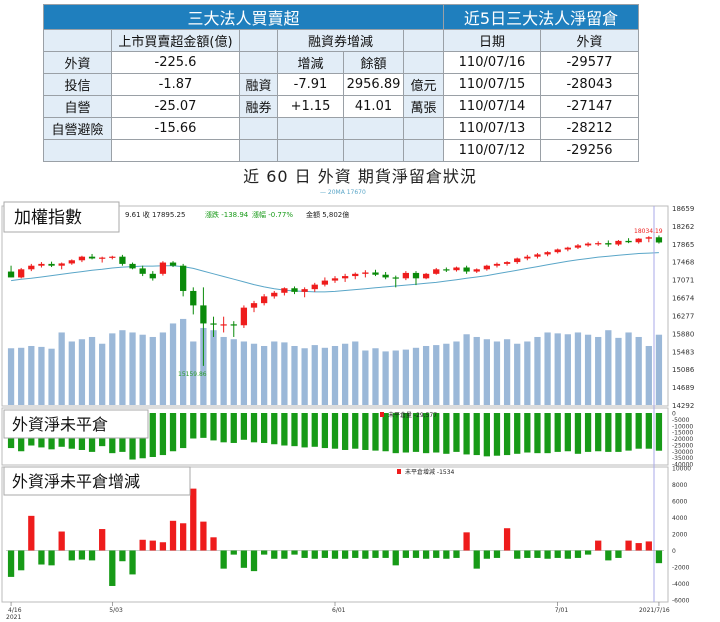 This screenshot has height=622, width=720. I want to click on net-foreign: -29577, so click(589, 62).